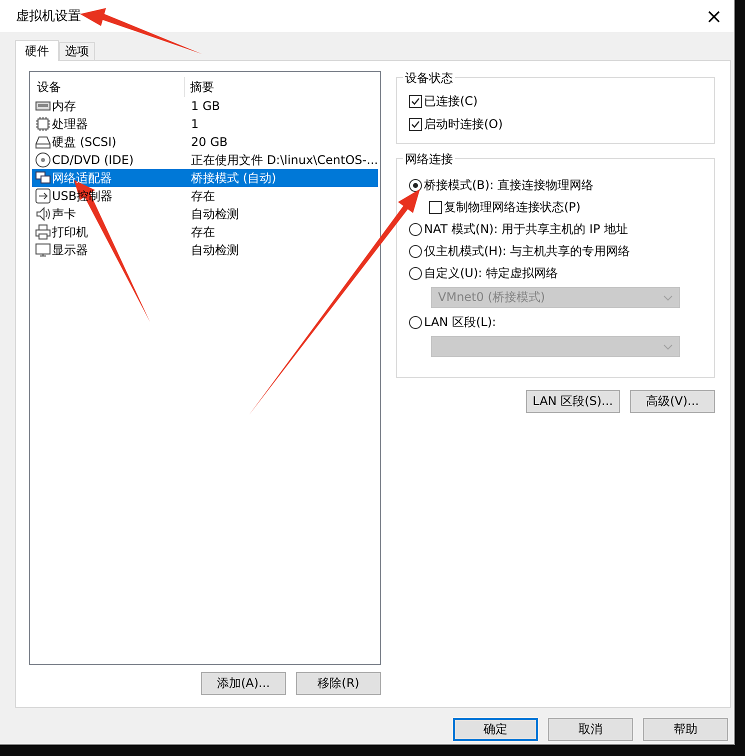  Describe the element at coordinates (93, 160) in the screenshot. I see `device-name: CD/DVD (IDE)` at that location.